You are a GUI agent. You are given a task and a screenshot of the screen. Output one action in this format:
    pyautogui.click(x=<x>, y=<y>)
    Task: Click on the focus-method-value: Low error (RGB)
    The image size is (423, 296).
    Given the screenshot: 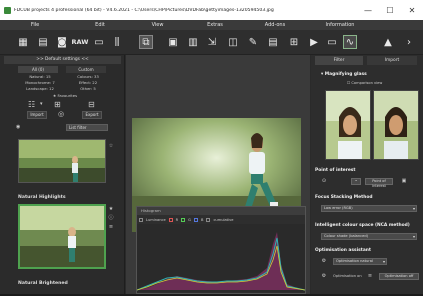 What is the action you would take?
    pyautogui.click(x=338, y=208)
    